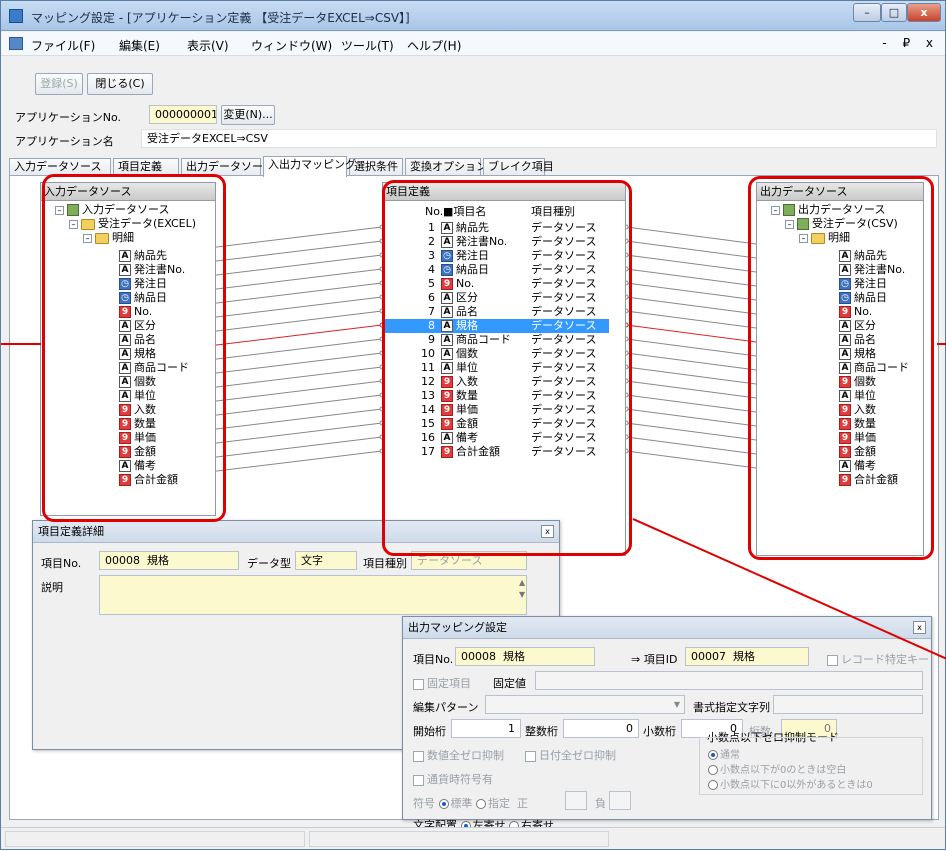  I want to click on output-tree-field: A 納品先, so click(863, 256).